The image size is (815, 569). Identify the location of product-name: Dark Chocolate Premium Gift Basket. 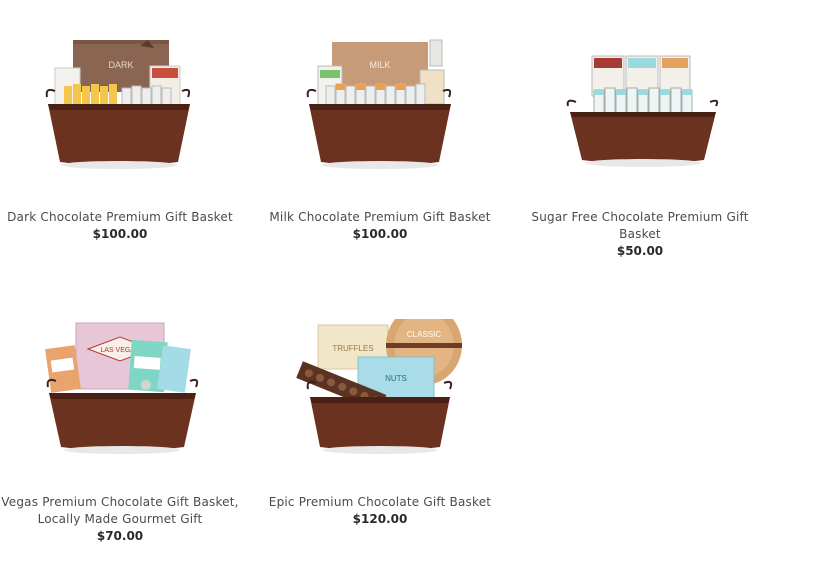
(120, 217).